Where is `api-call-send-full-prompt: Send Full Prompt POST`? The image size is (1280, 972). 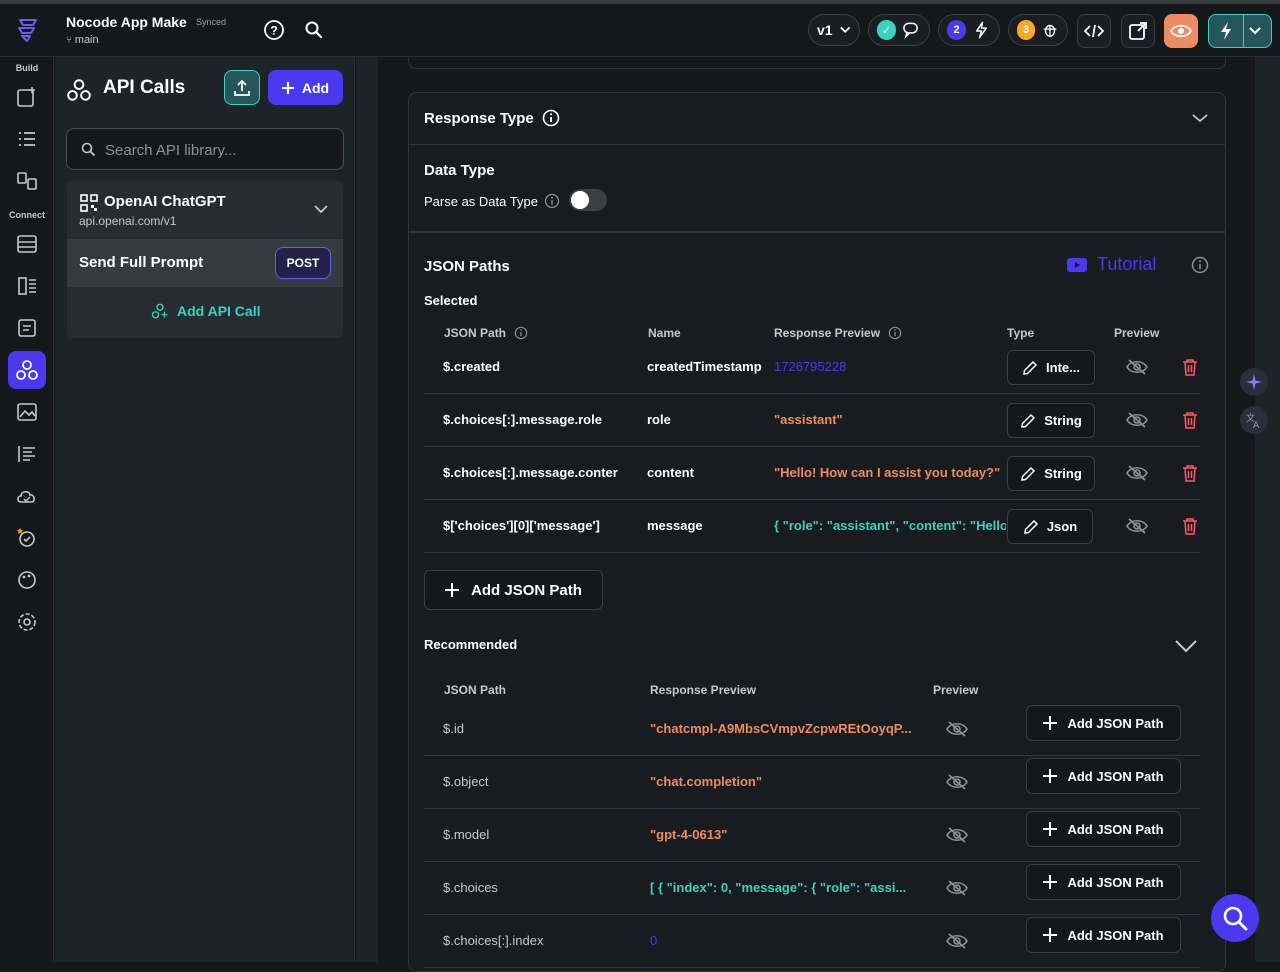
api-call-send-full-prompt: Send Full Prompt POST is located at coordinates (205, 263).